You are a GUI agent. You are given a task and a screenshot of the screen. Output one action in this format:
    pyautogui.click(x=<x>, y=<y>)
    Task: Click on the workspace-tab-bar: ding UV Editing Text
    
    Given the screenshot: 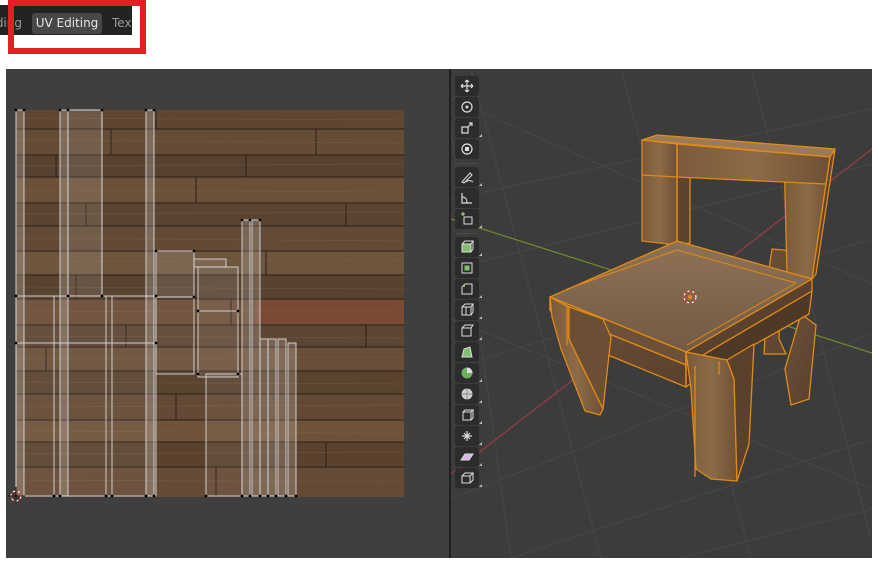 What is the action you would take?
    pyautogui.click(x=67, y=20)
    